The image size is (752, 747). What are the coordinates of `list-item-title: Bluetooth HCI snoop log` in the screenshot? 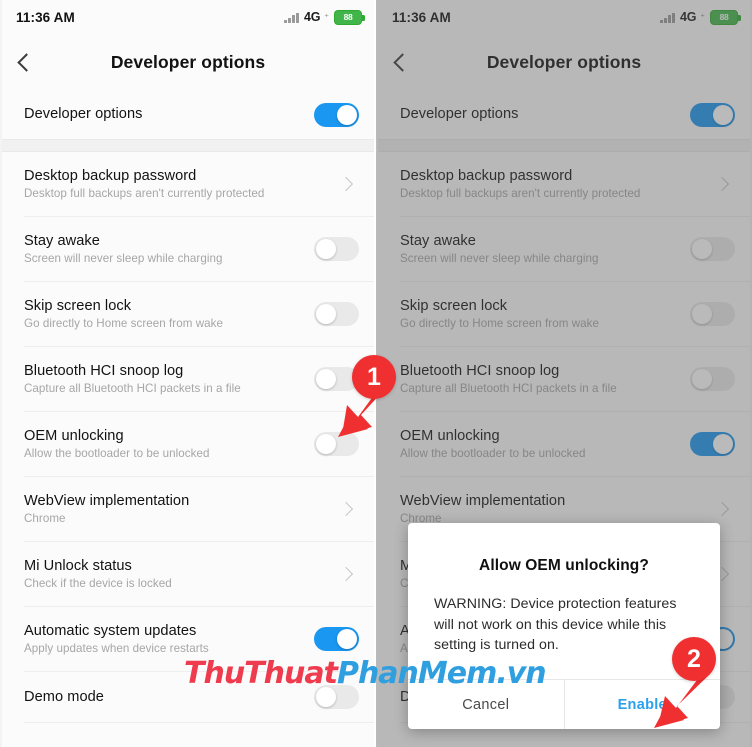 It's located at (480, 370).